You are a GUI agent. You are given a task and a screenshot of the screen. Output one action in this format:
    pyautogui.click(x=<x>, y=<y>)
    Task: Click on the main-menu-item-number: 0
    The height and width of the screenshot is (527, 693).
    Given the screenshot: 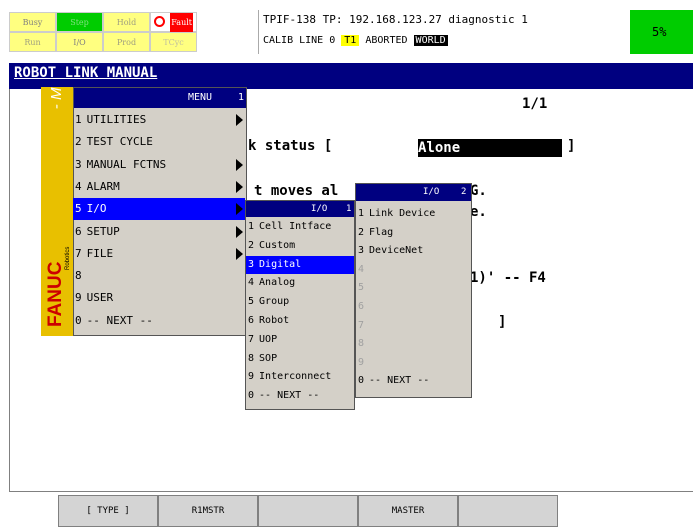 What is the action you would take?
    pyautogui.click(x=78, y=320)
    